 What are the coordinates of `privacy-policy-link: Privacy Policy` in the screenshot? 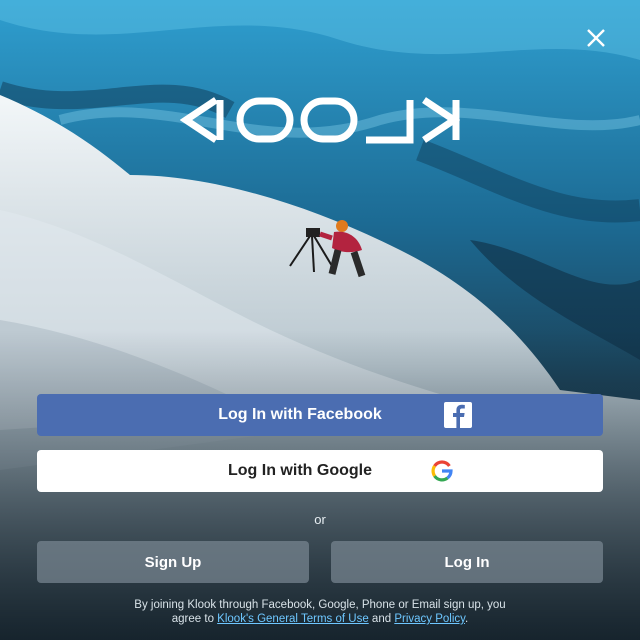 It's located at (429, 619).